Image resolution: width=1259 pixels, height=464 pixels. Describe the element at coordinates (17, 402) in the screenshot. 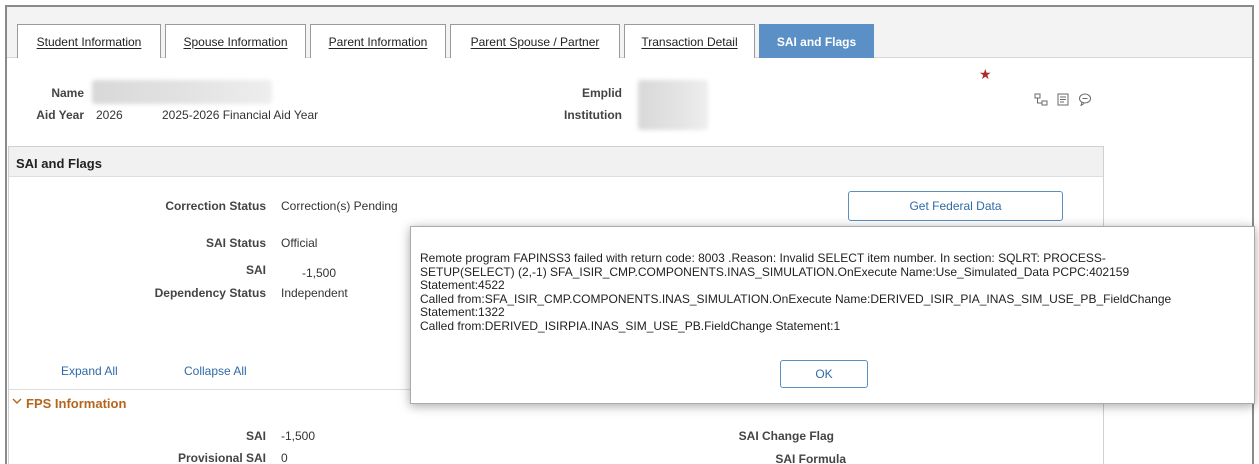

I see `chevron-down-icon` at that location.